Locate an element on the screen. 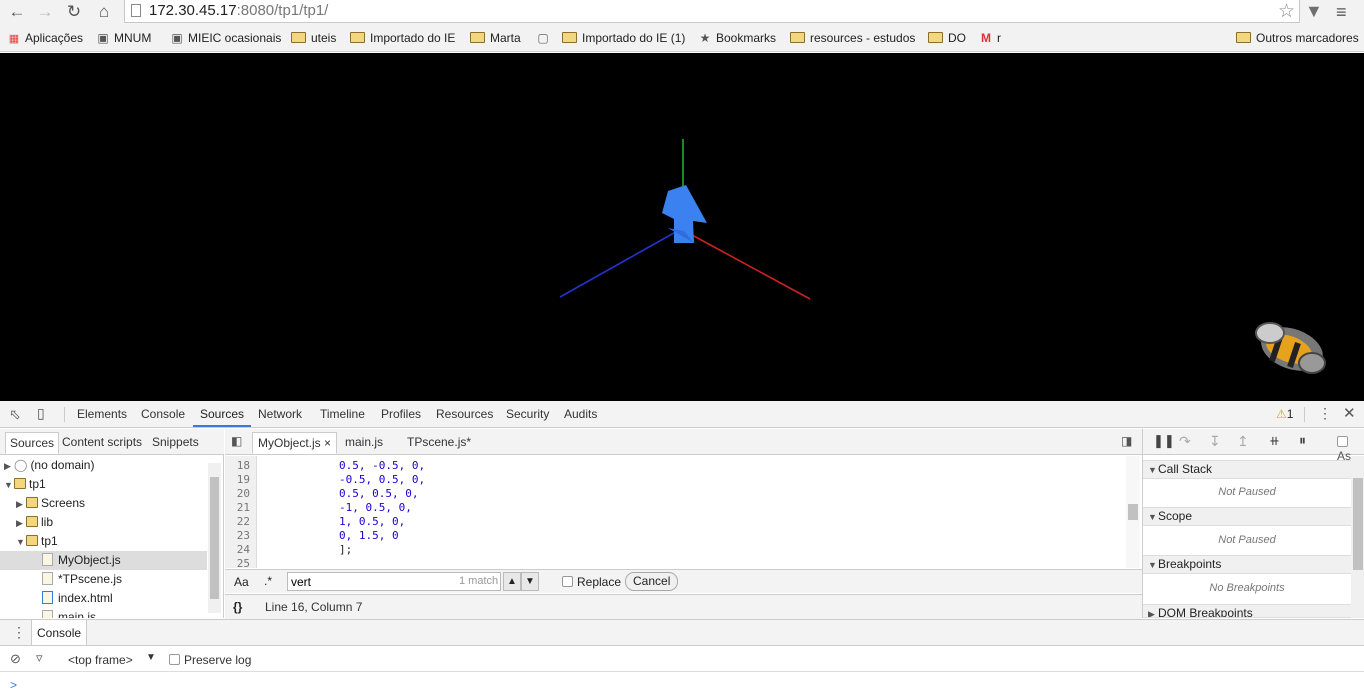 Image resolution: width=1364 pixels, height=697 pixels. tree-item-index-html: index.html is located at coordinates (103, 598).